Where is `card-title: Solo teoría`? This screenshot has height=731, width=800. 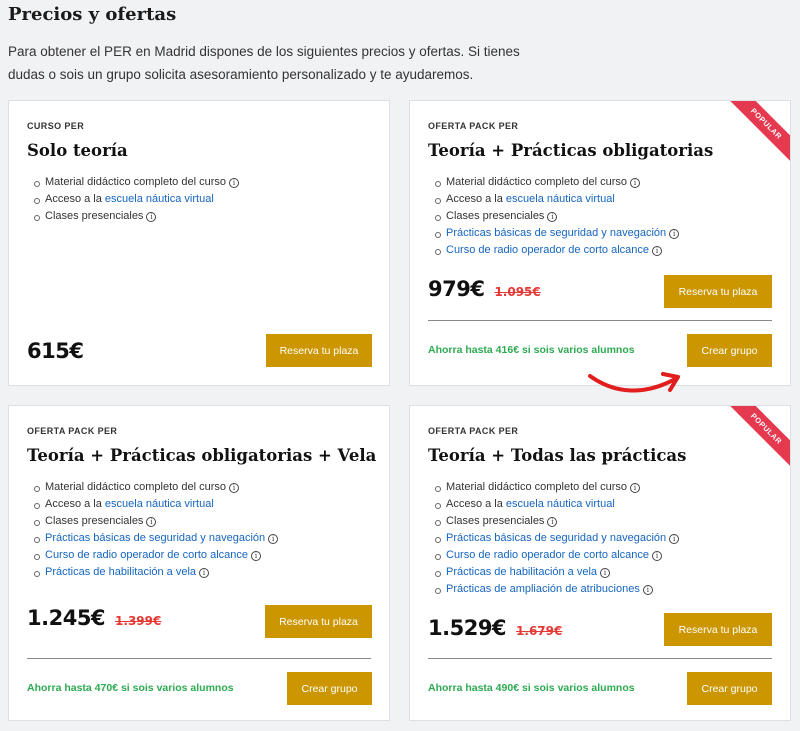 card-title: Solo teoría is located at coordinates (77, 150).